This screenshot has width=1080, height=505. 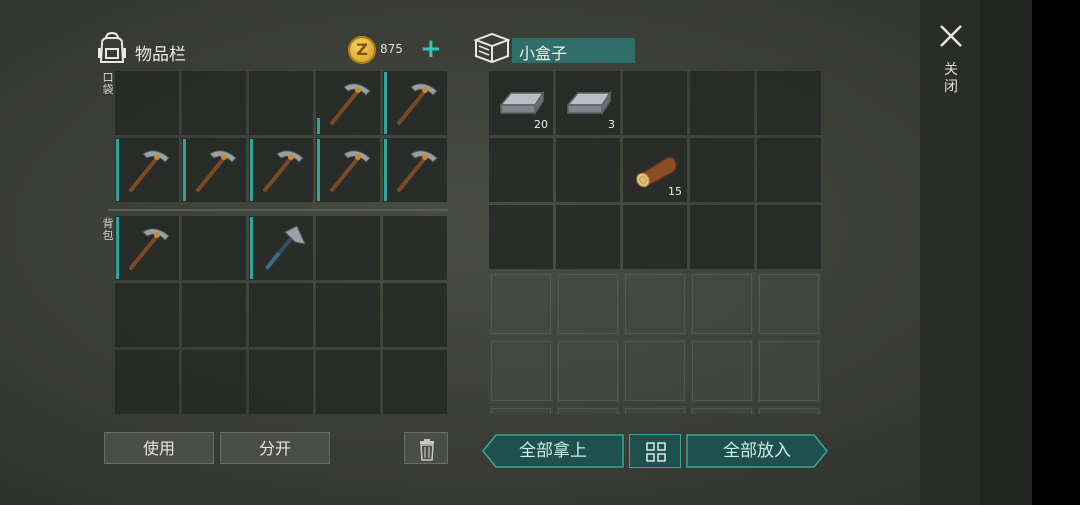 I want to click on backpack-label: 背包, so click(x=108, y=229).